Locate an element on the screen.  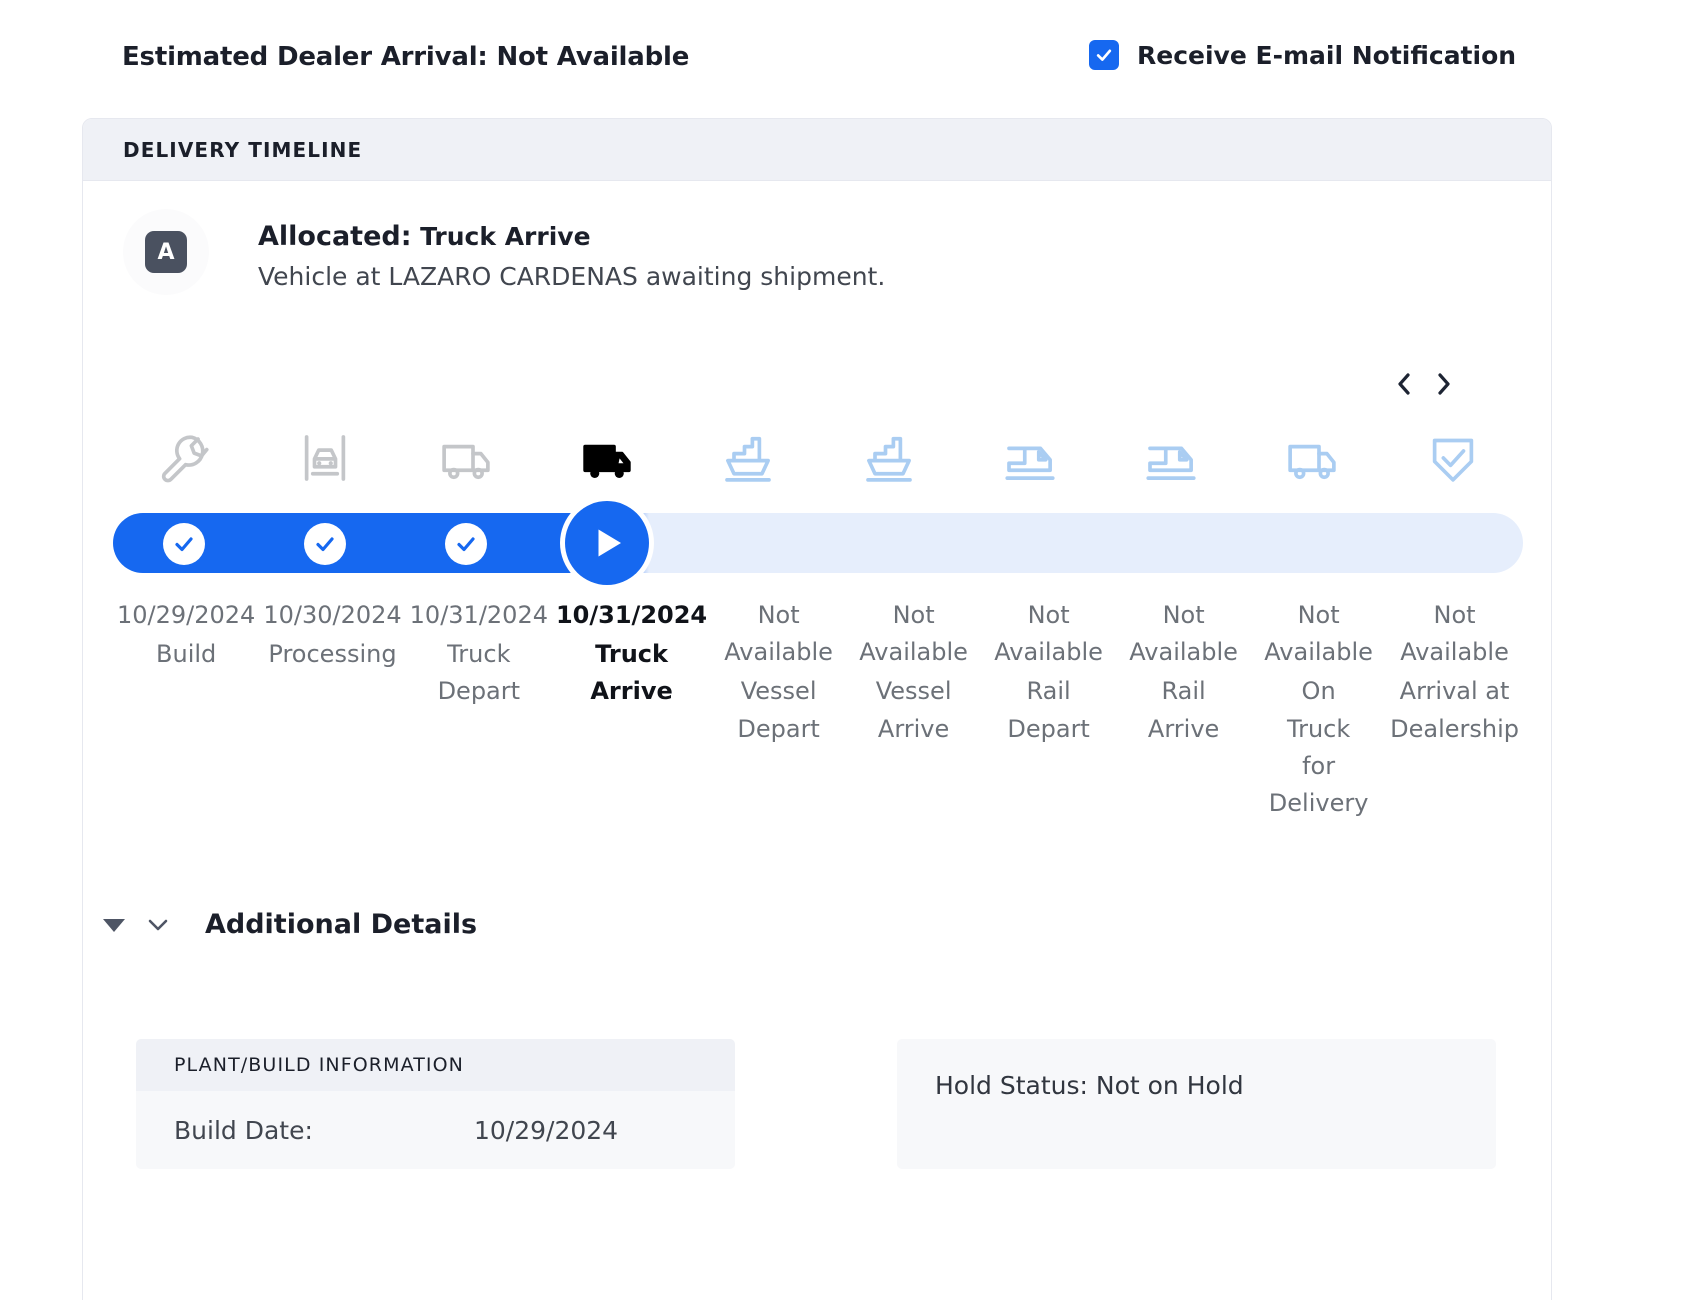
timeline-step-name: Truck Arrive is located at coordinates (631, 673).